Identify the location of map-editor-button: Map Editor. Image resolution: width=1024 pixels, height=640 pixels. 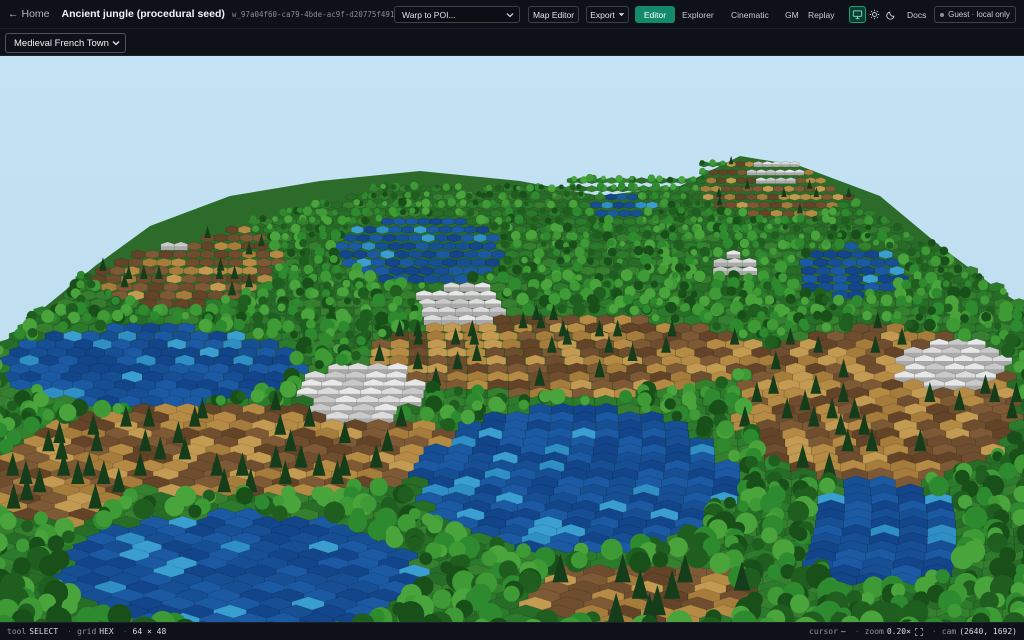
(553, 14).